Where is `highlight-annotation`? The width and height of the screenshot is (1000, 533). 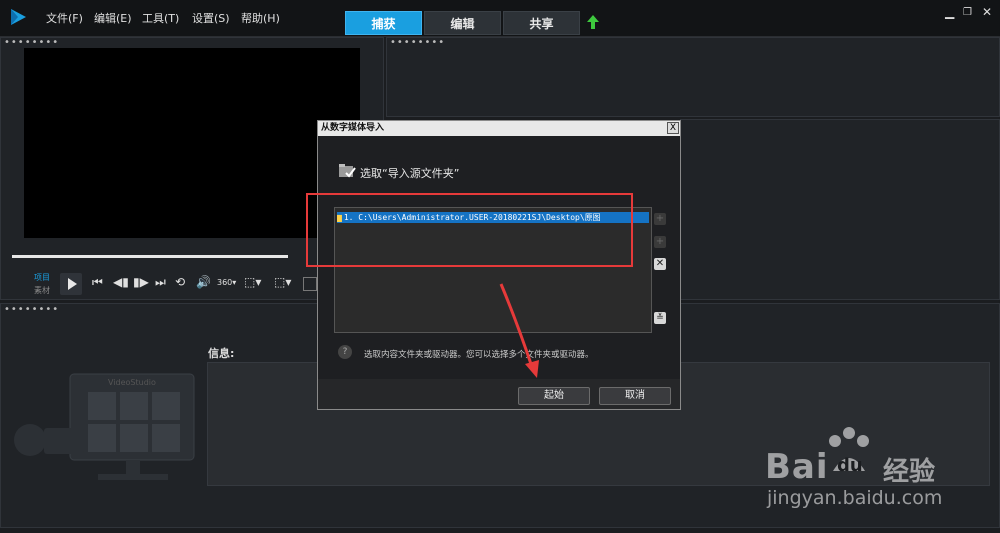 highlight-annotation is located at coordinates (469, 230).